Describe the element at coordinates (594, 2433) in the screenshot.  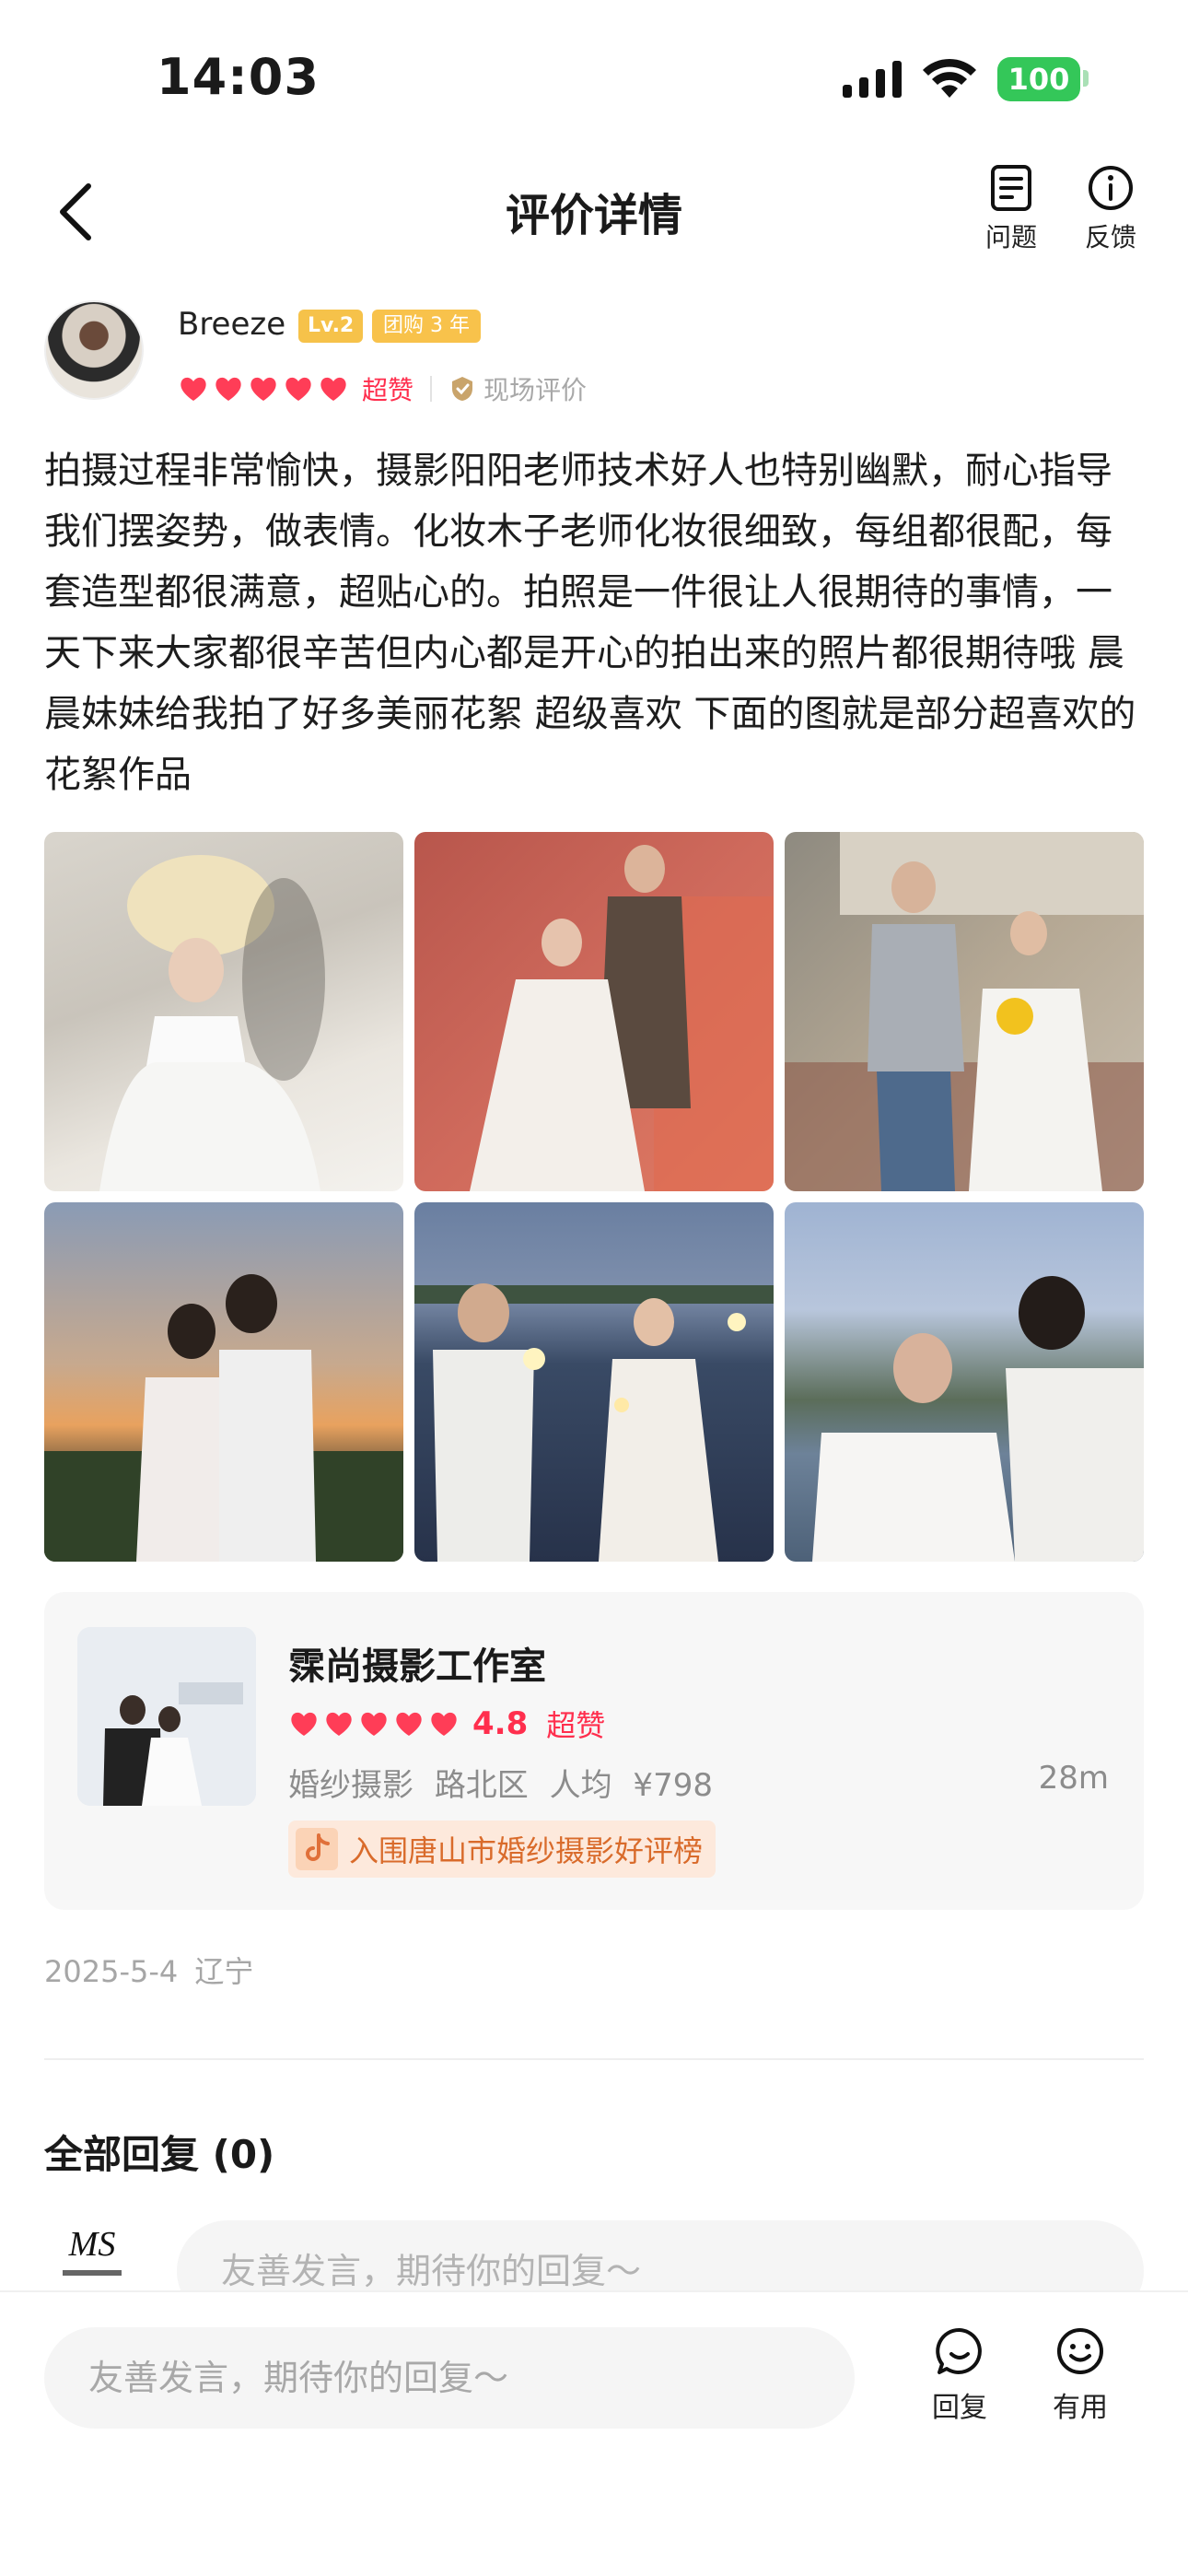
I see `bottom-bar: 友善发言，期待你的回复～ 回复 有用` at that location.